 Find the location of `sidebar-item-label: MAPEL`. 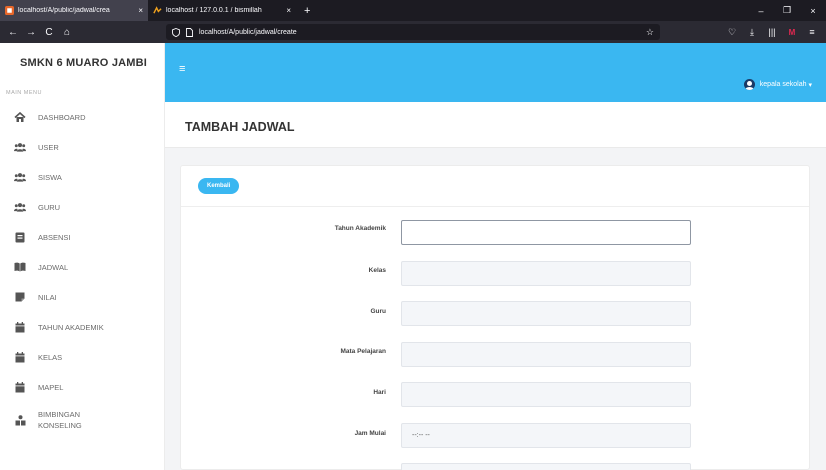

sidebar-item-label: MAPEL is located at coordinates (51, 387).